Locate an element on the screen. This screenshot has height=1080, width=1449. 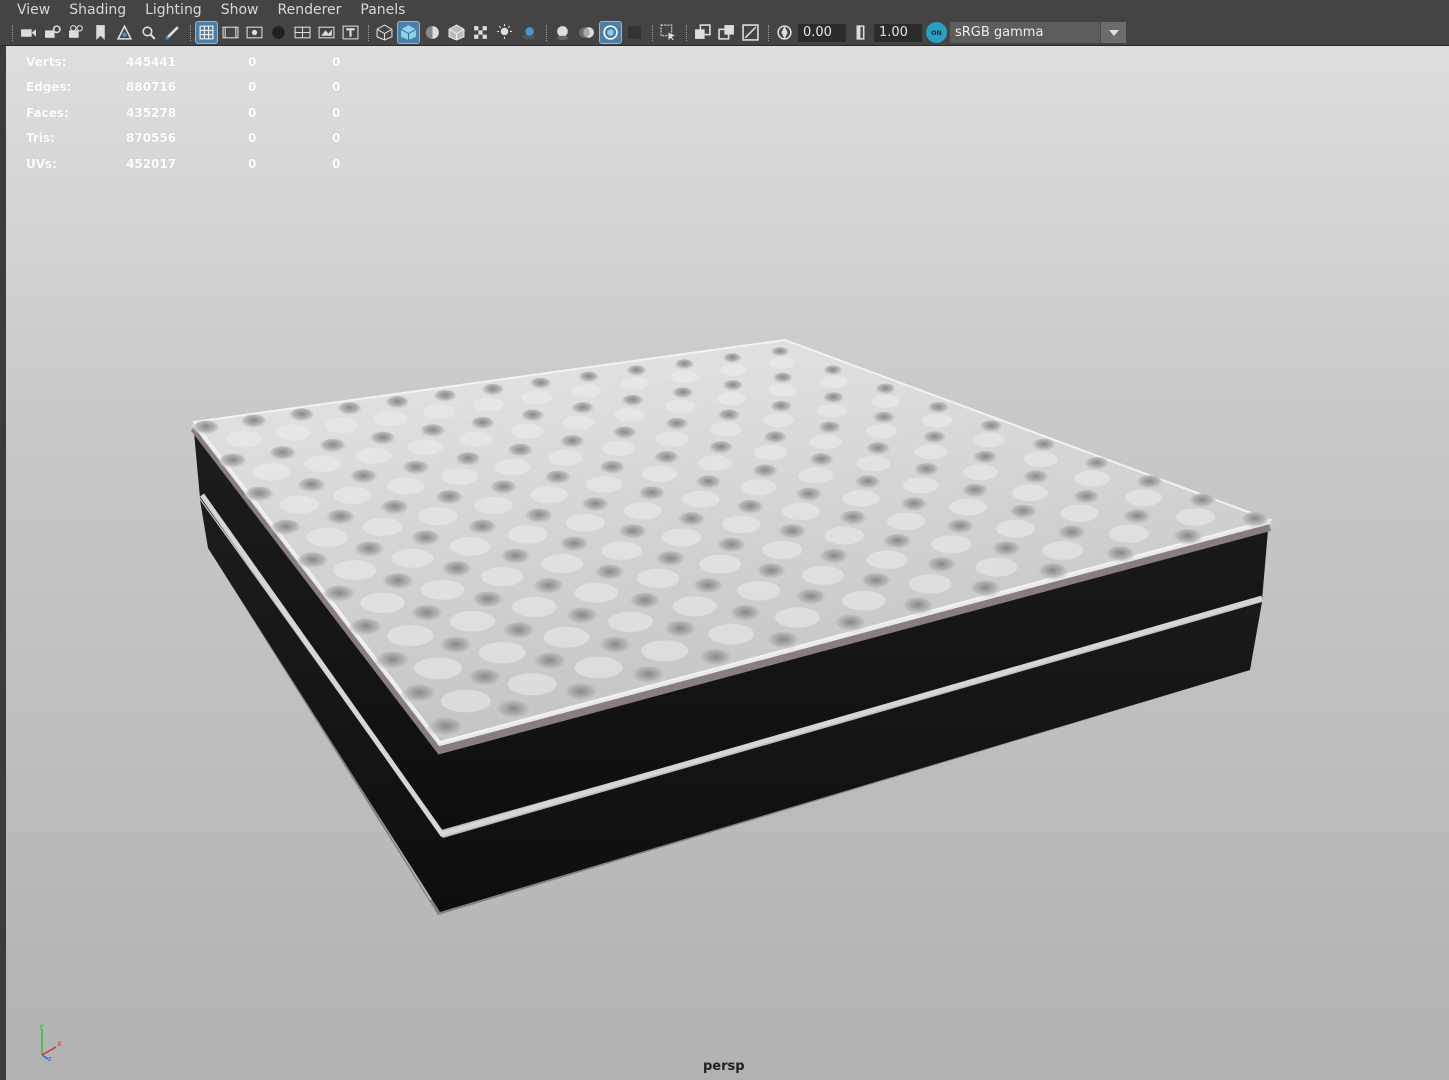
hud-label: Faces: is located at coordinates (47, 112).